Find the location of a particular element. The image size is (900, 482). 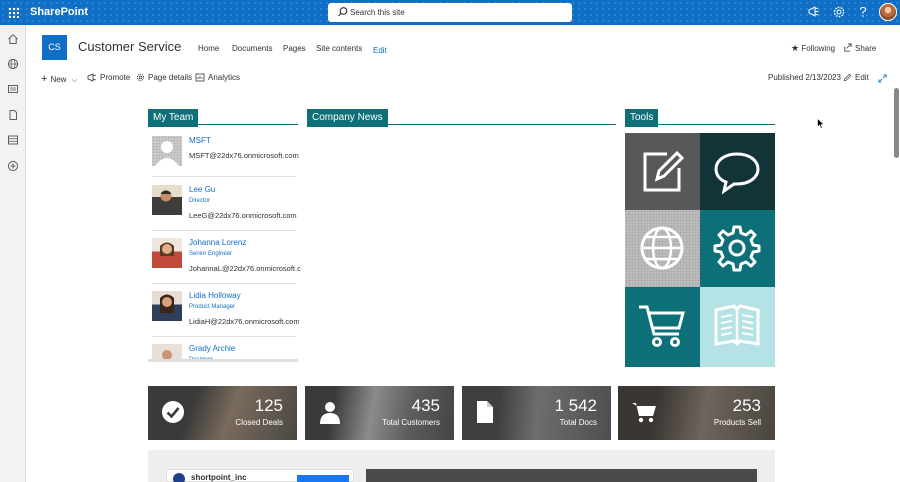

social-feed-card: shortpoint_inc is located at coordinates (260, 475).